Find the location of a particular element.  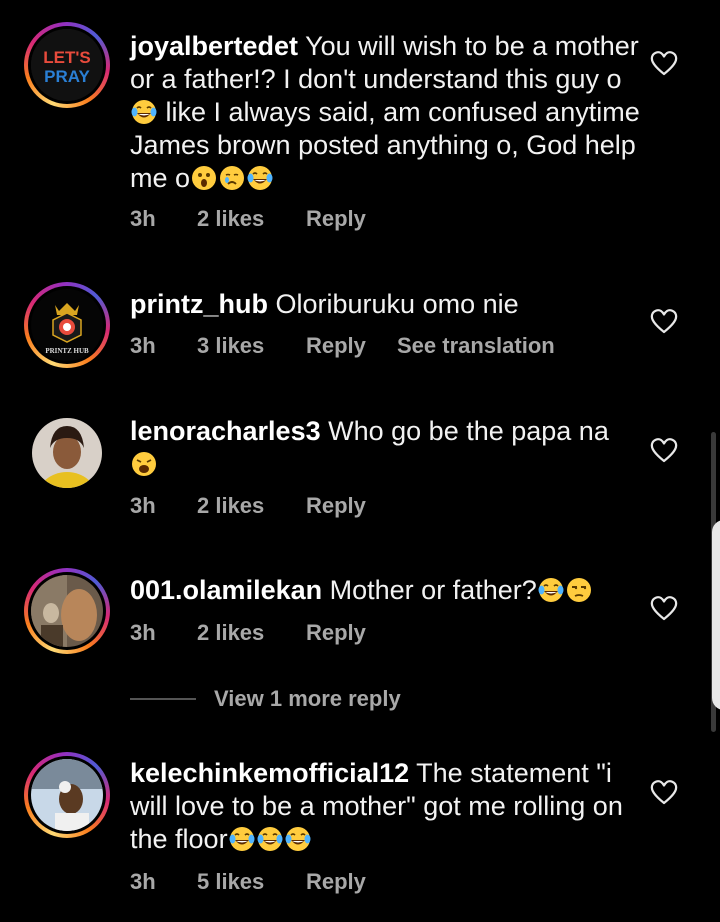

svg-text: PRINTZ HUB is located at coordinates (67, 351).